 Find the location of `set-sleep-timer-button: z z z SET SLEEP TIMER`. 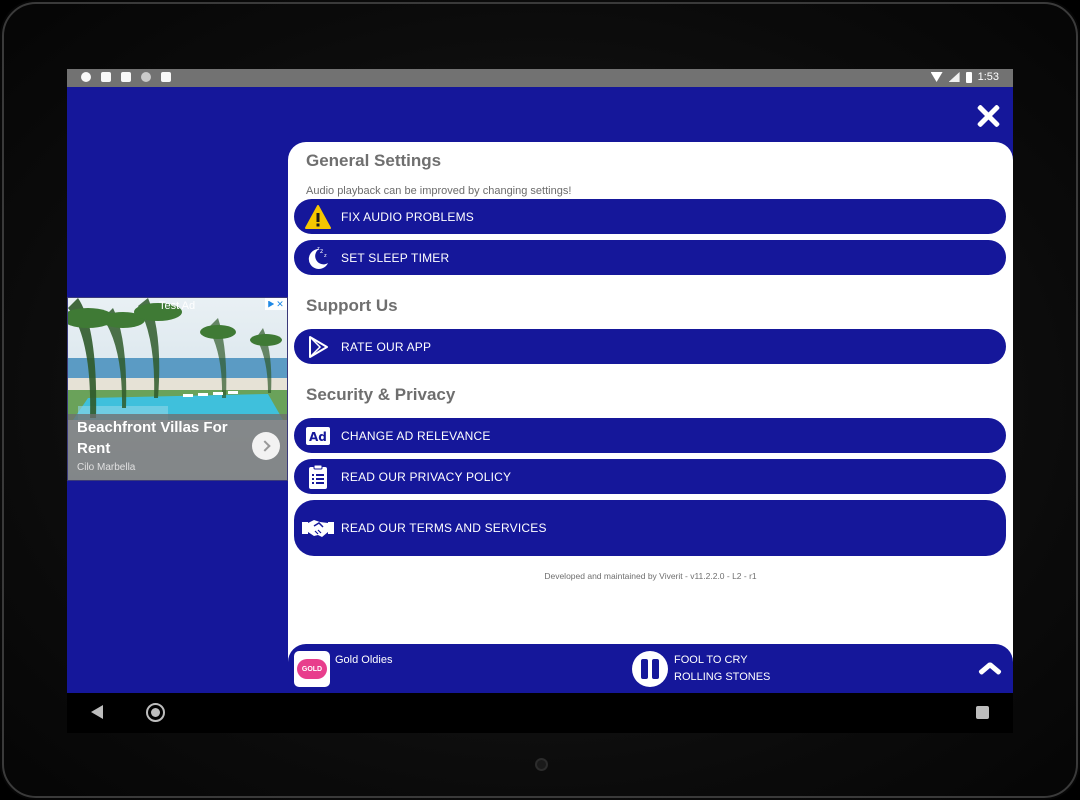

set-sleep-timer-button: z z z SET SLEEP TIMER is located at coordinates (650, 257).